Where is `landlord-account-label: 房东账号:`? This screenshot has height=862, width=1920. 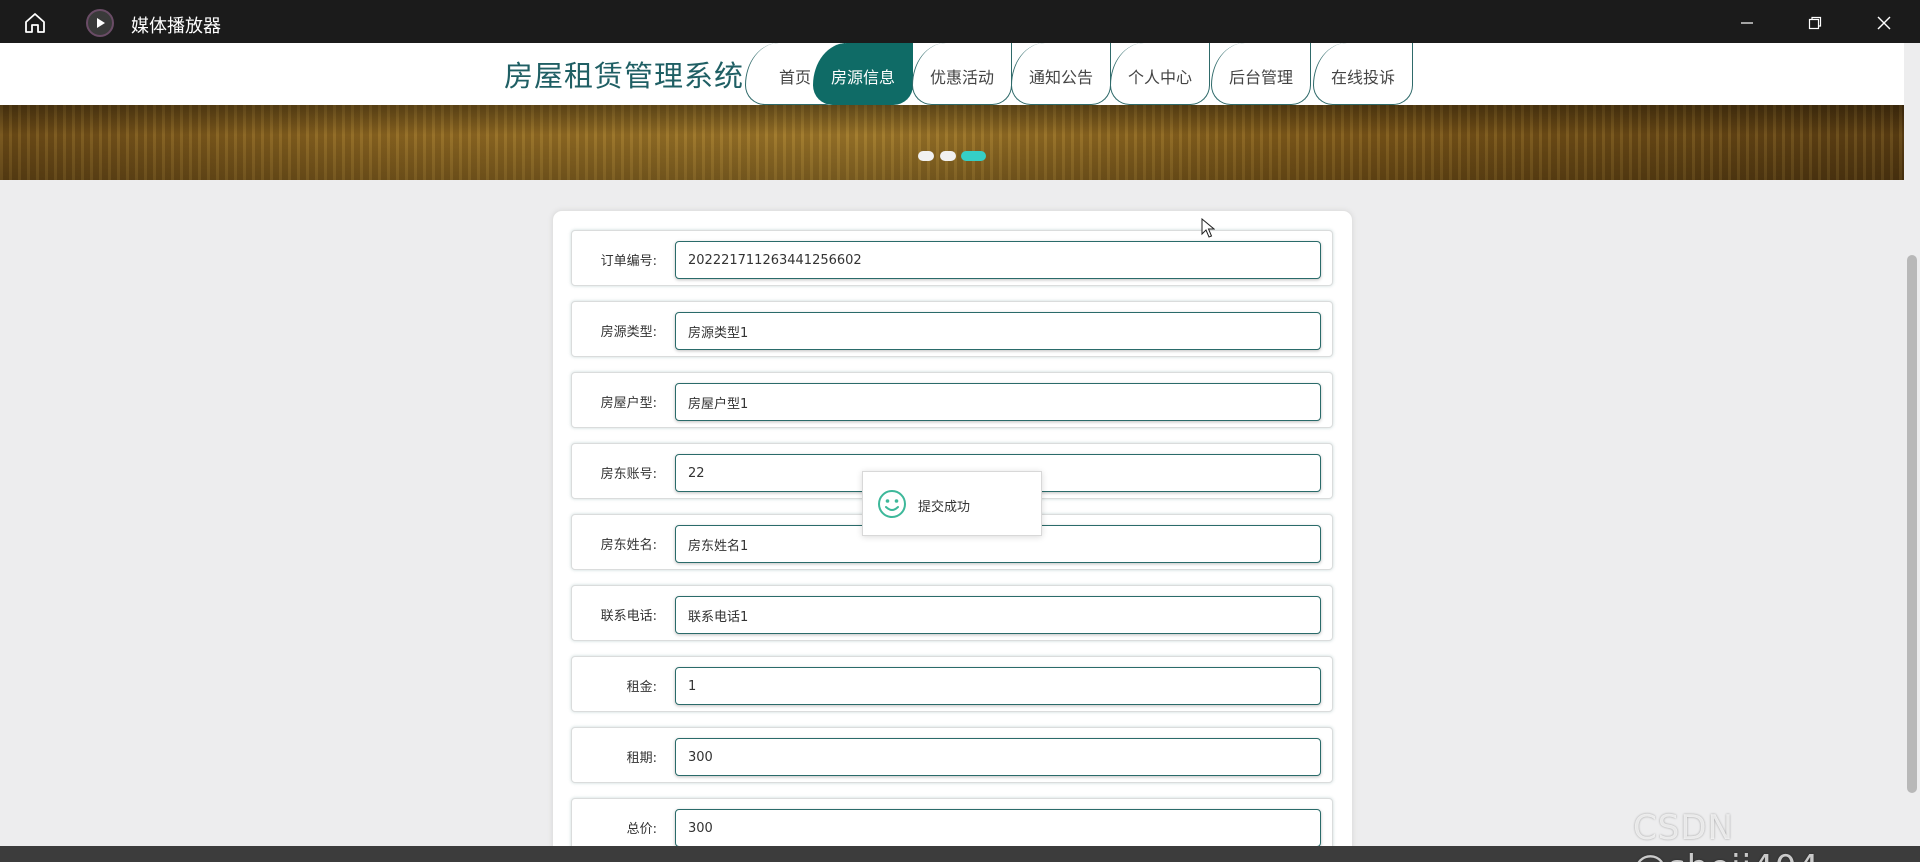
landlord-account-label: 房东账号: is located at coordinates (628, 474).